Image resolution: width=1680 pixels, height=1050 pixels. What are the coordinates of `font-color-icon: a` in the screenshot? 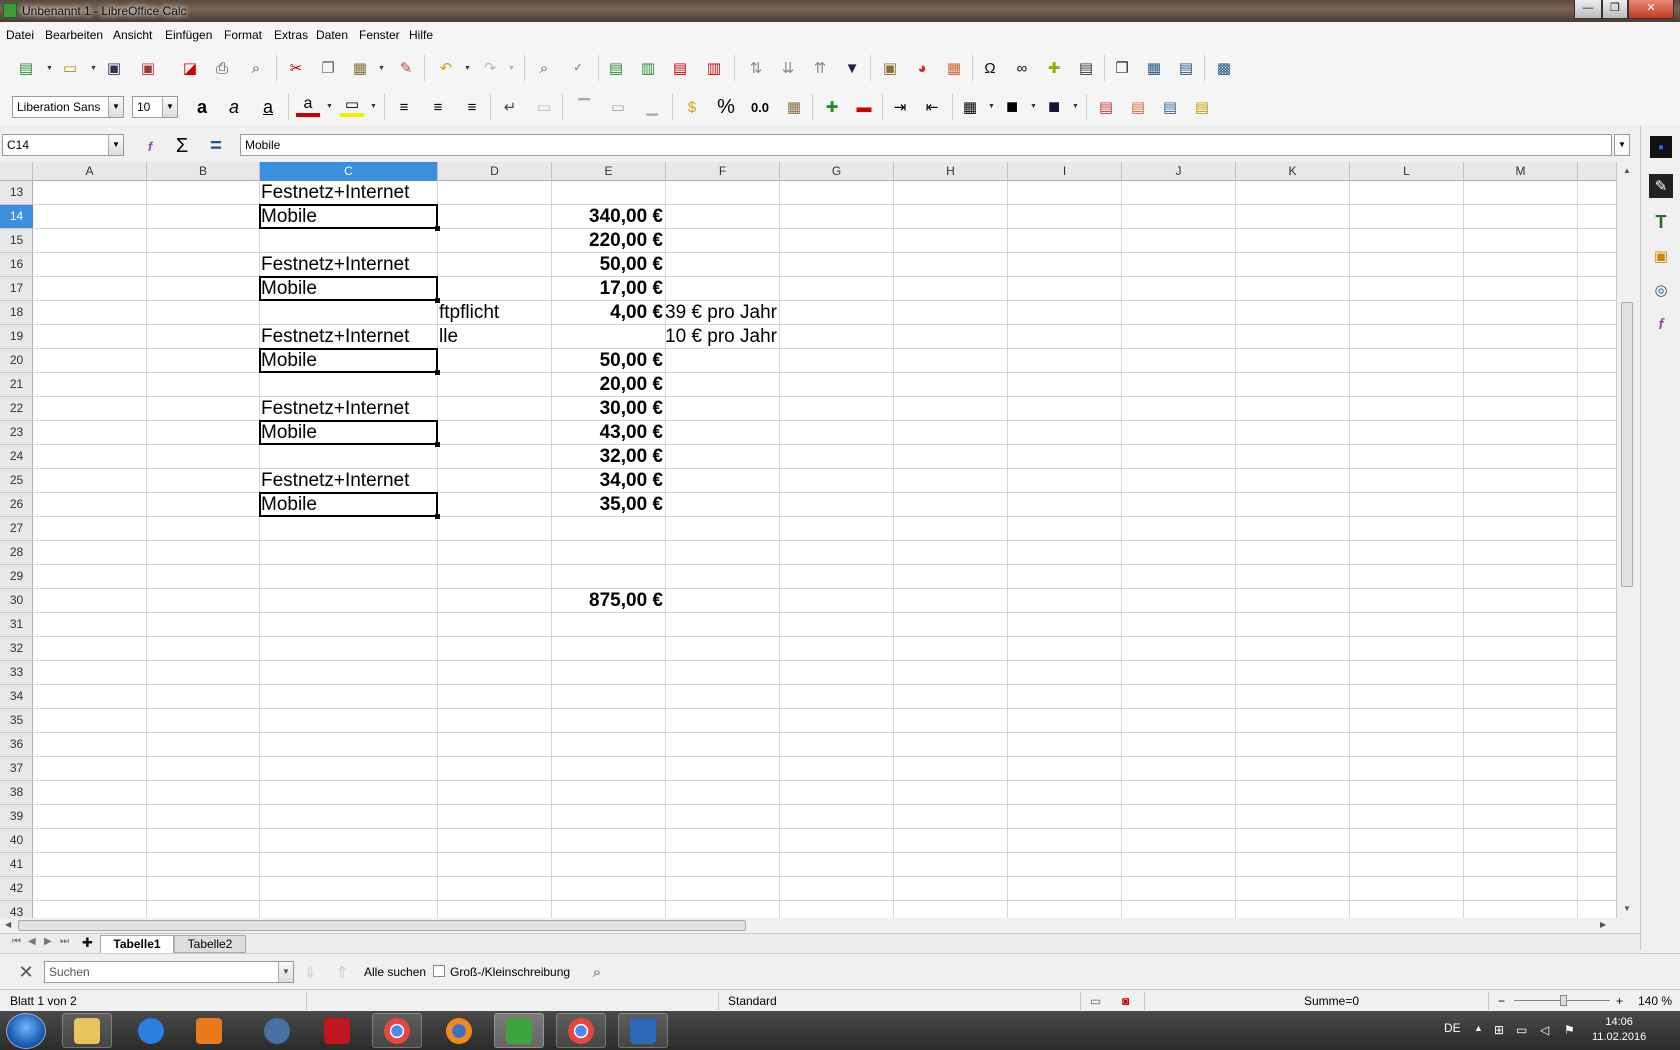 It's located at (308, 106).